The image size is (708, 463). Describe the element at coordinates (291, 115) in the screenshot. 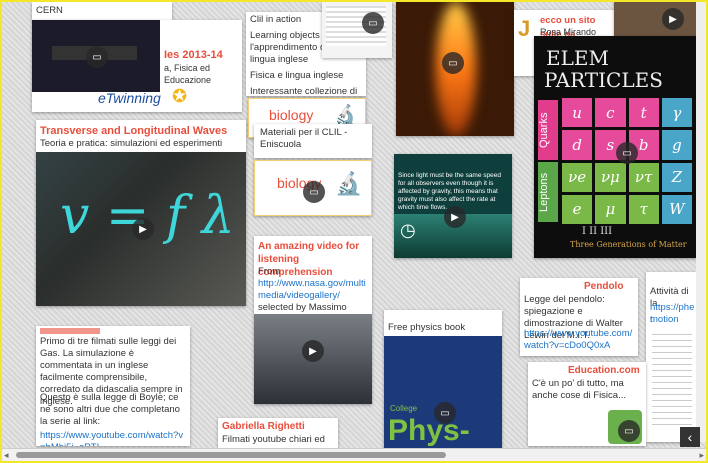

I see `biology-1-text: biology` at that location.